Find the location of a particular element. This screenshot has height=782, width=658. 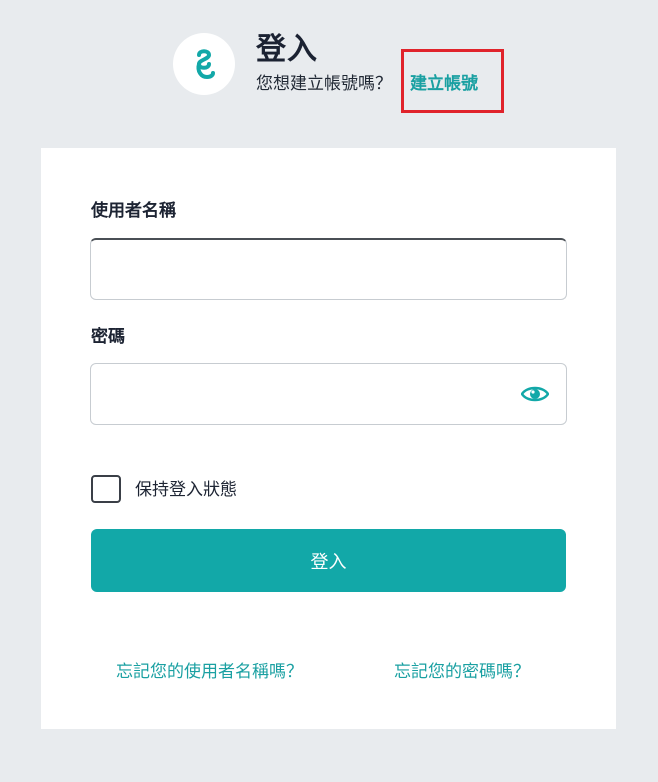

page-title: 登入 is located at coordinates (287, 49).